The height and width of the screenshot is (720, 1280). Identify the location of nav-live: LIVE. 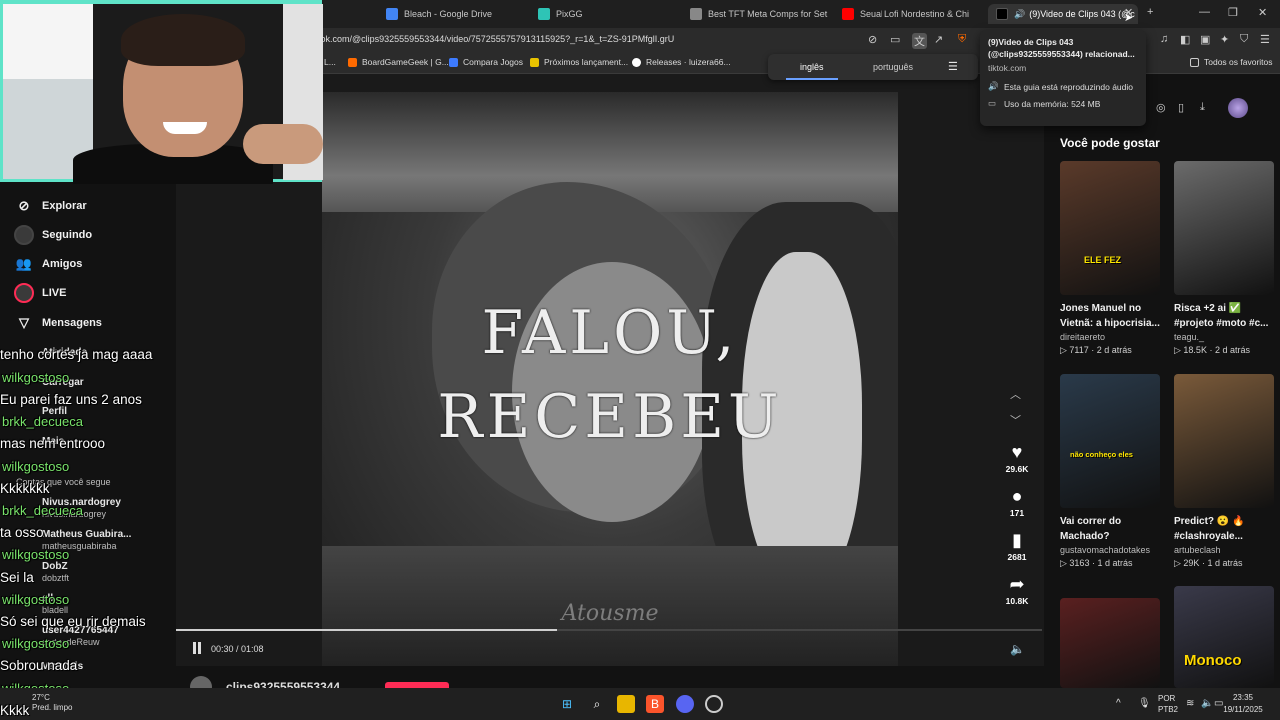
(40, 293).